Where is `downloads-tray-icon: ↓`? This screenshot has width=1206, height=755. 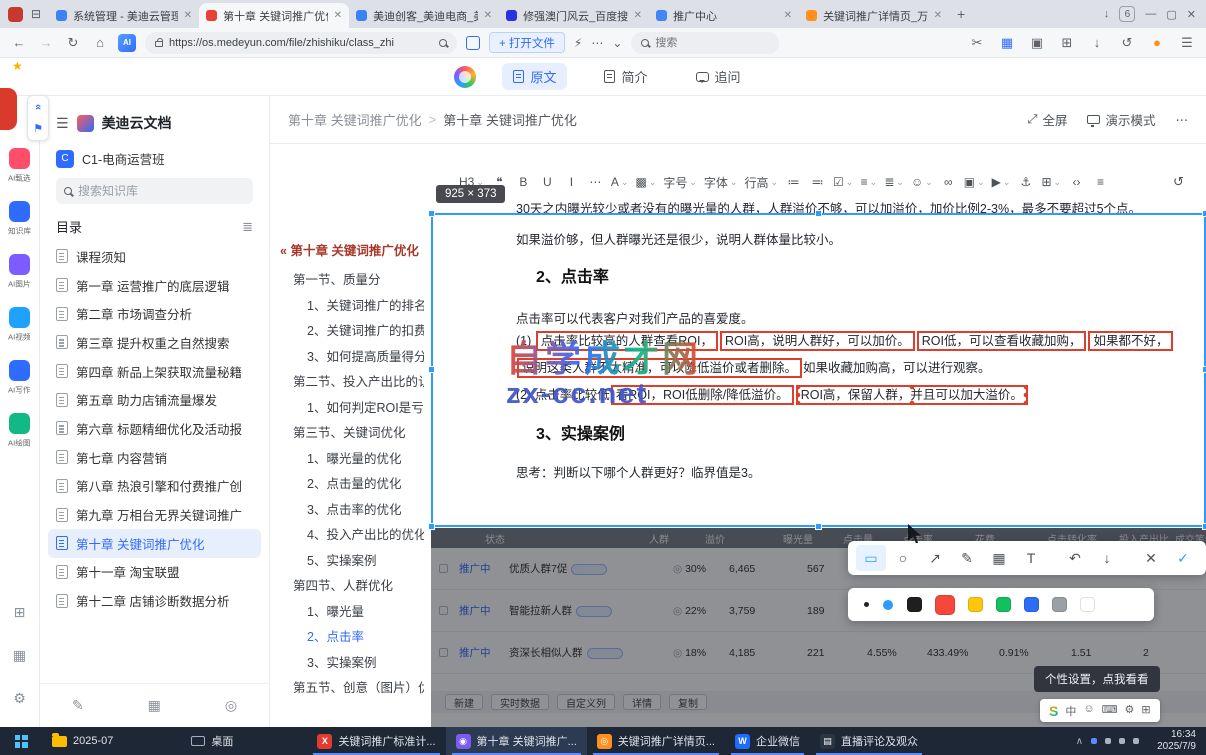 downloads-tray-icon: ↓ is located at coordinates (1107, 14).